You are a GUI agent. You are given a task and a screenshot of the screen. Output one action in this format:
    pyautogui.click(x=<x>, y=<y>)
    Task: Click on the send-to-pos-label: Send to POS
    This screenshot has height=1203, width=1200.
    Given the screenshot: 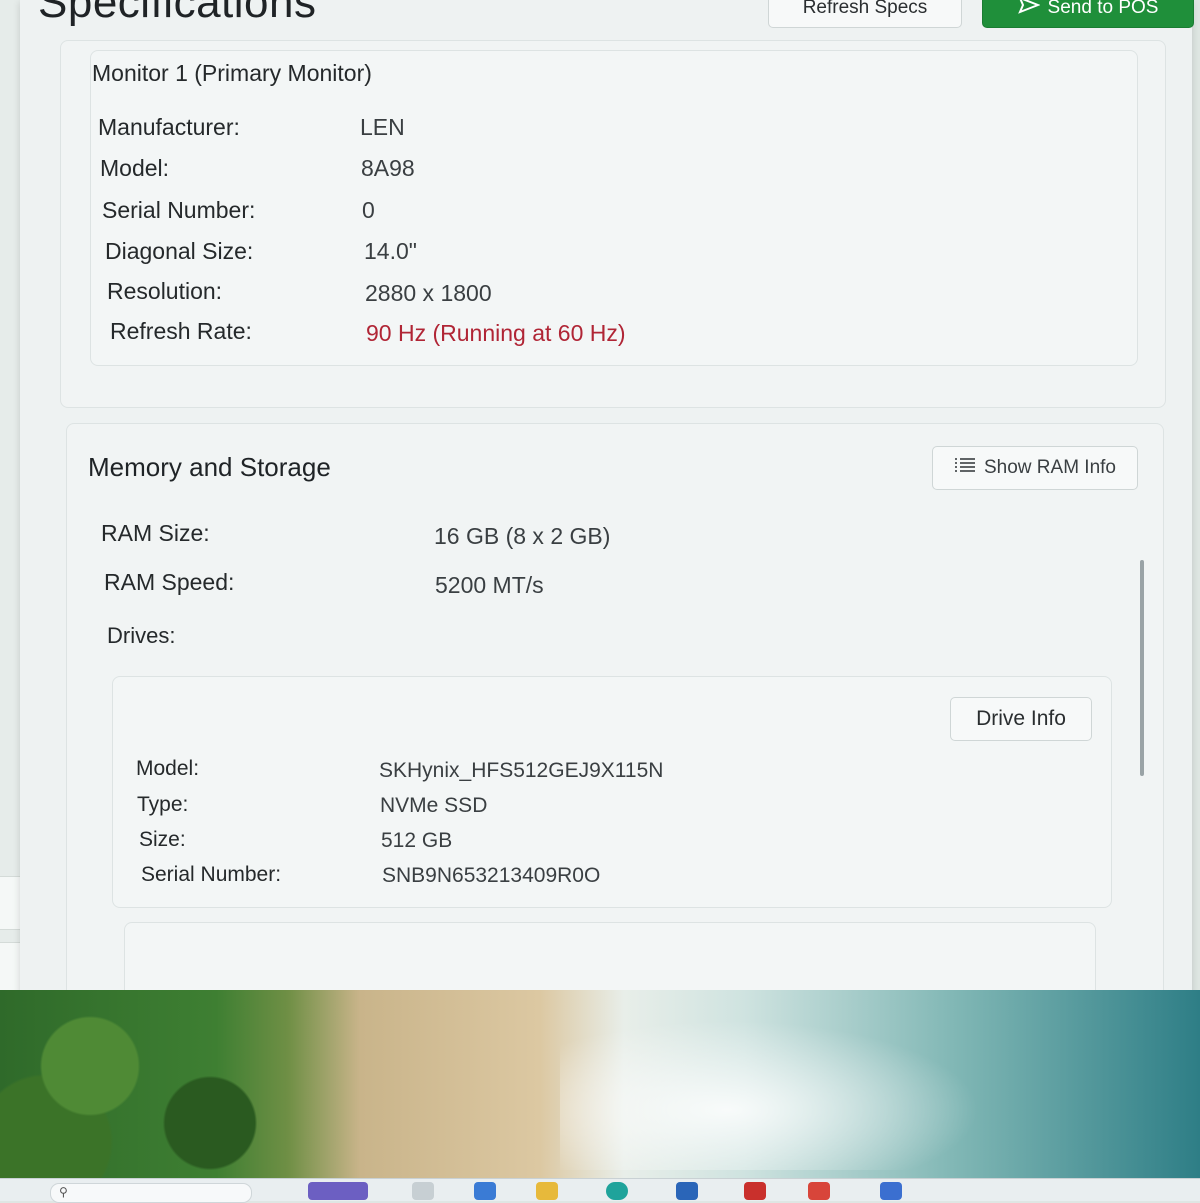 What is the action you would take?
    pyautogui.click(x=1103, y=9)
    